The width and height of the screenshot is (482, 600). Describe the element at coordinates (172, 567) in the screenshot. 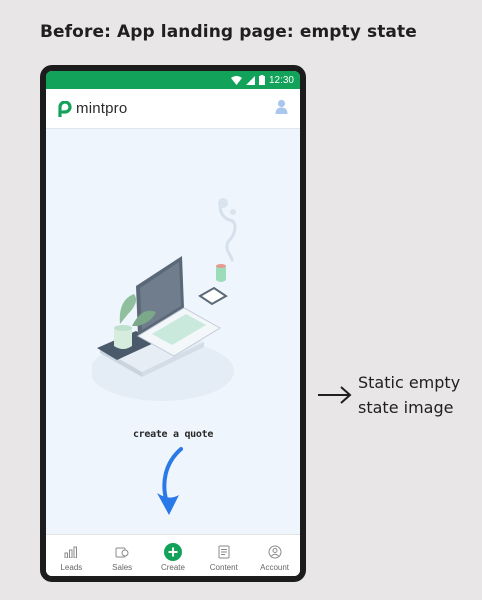

I see `nav-label-create: Create` at that location.